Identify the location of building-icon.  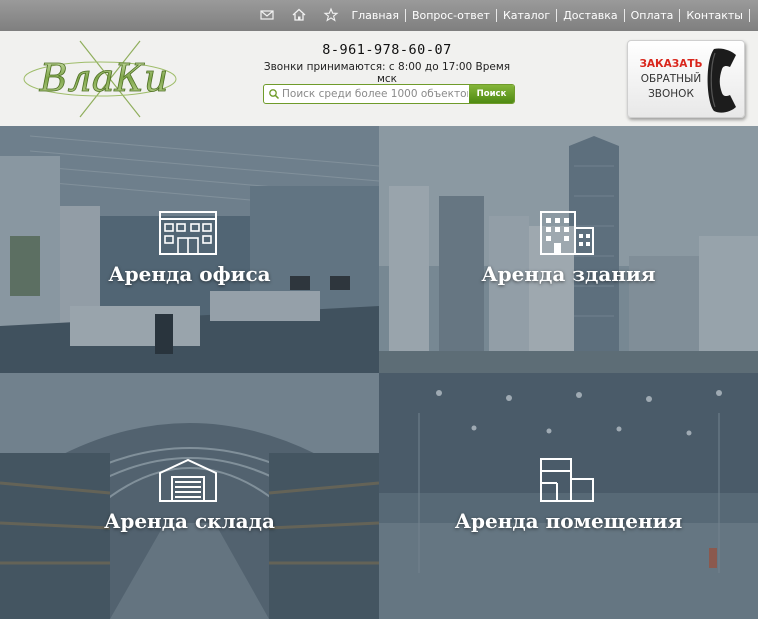
(567, 233).